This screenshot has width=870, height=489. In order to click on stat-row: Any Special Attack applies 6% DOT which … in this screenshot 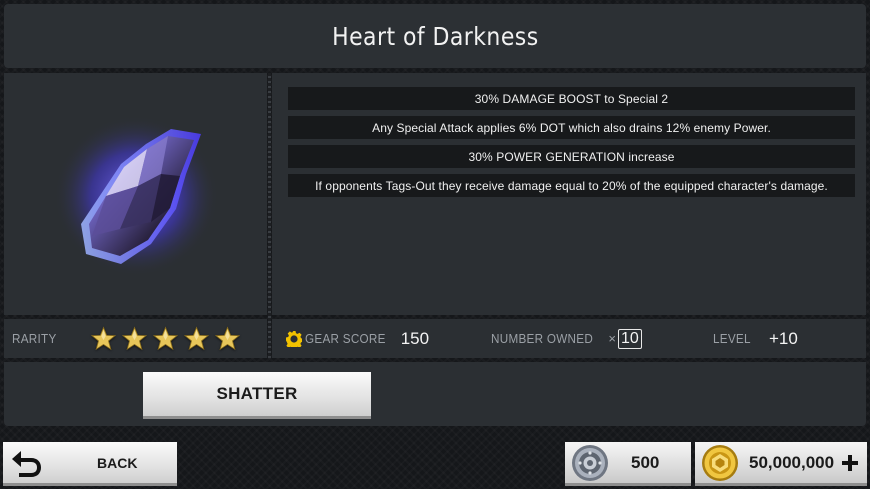, I will do `click(571, 127)`.